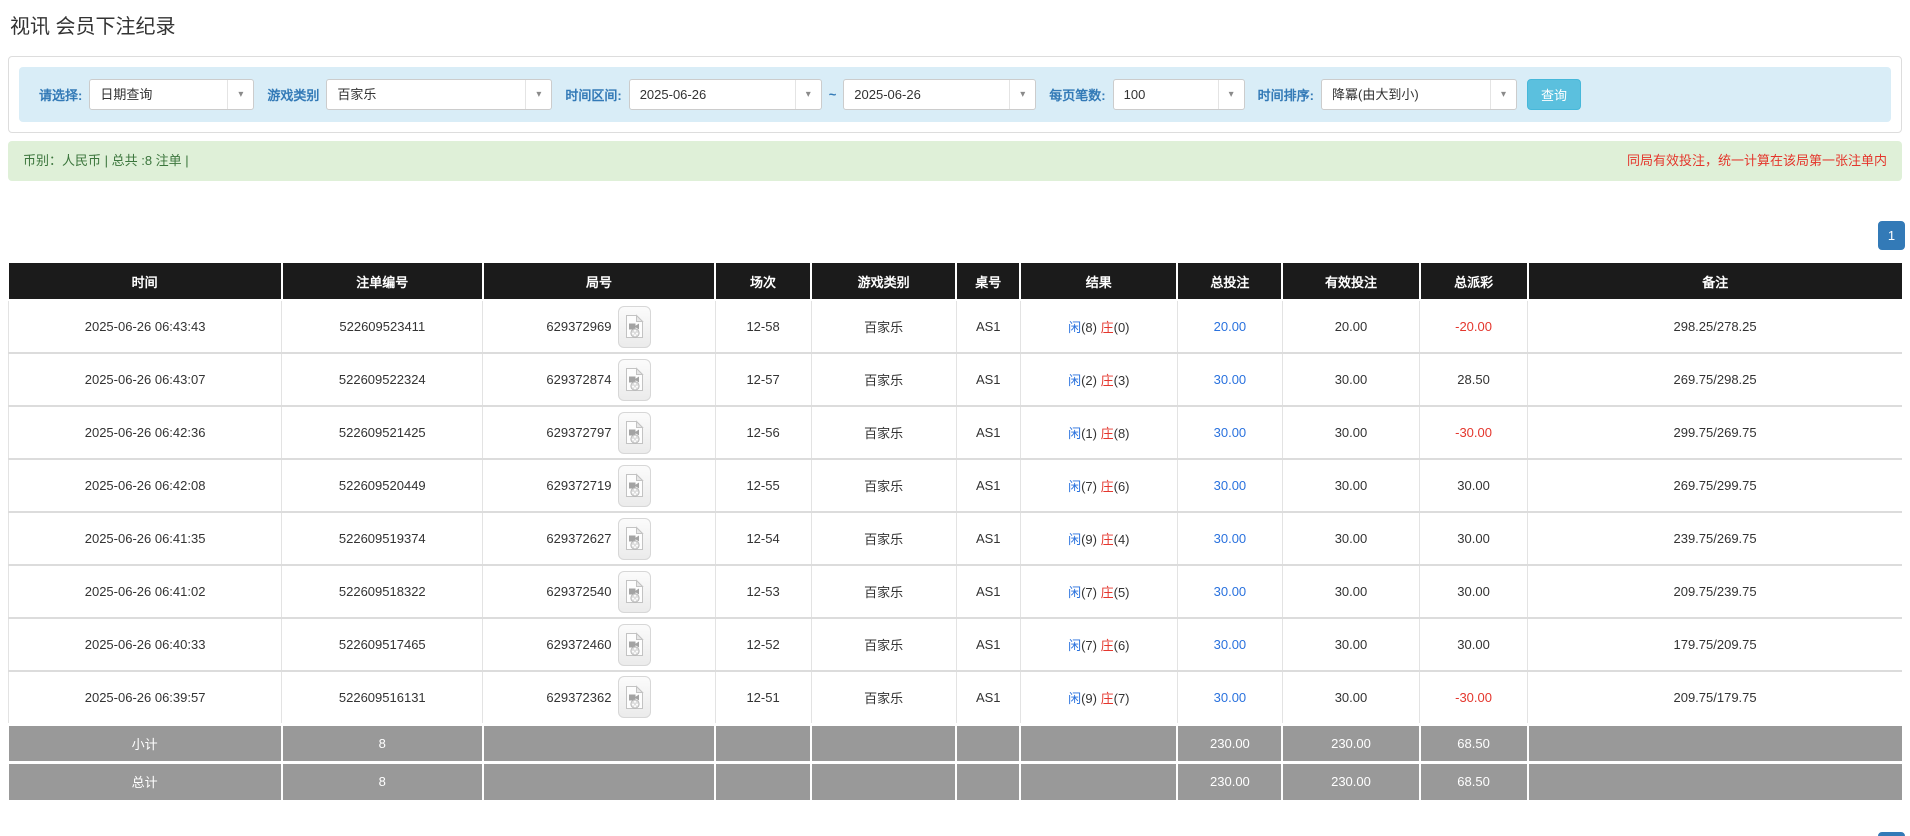 The image size is (1910, 836). I want to click on cell-time: 2025-06-26 06:43:07, so click(145, 380).